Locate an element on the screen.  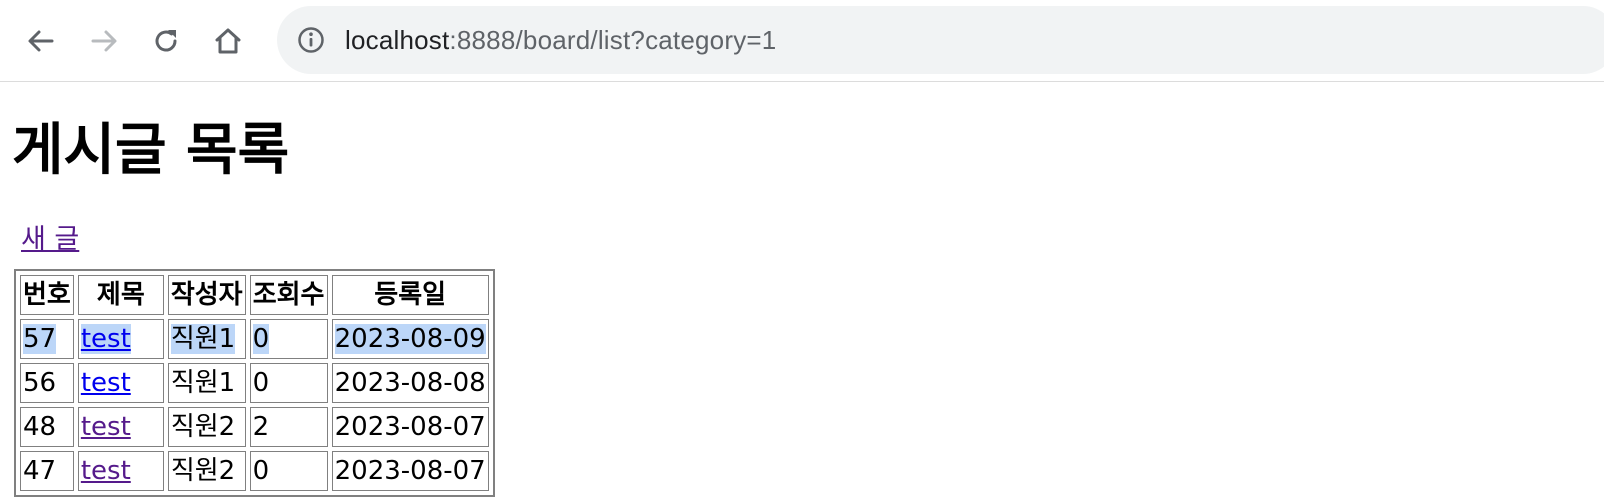
table-row: 56 test 직원1 0 2023-08-08 is located at coordinates (254, 383).